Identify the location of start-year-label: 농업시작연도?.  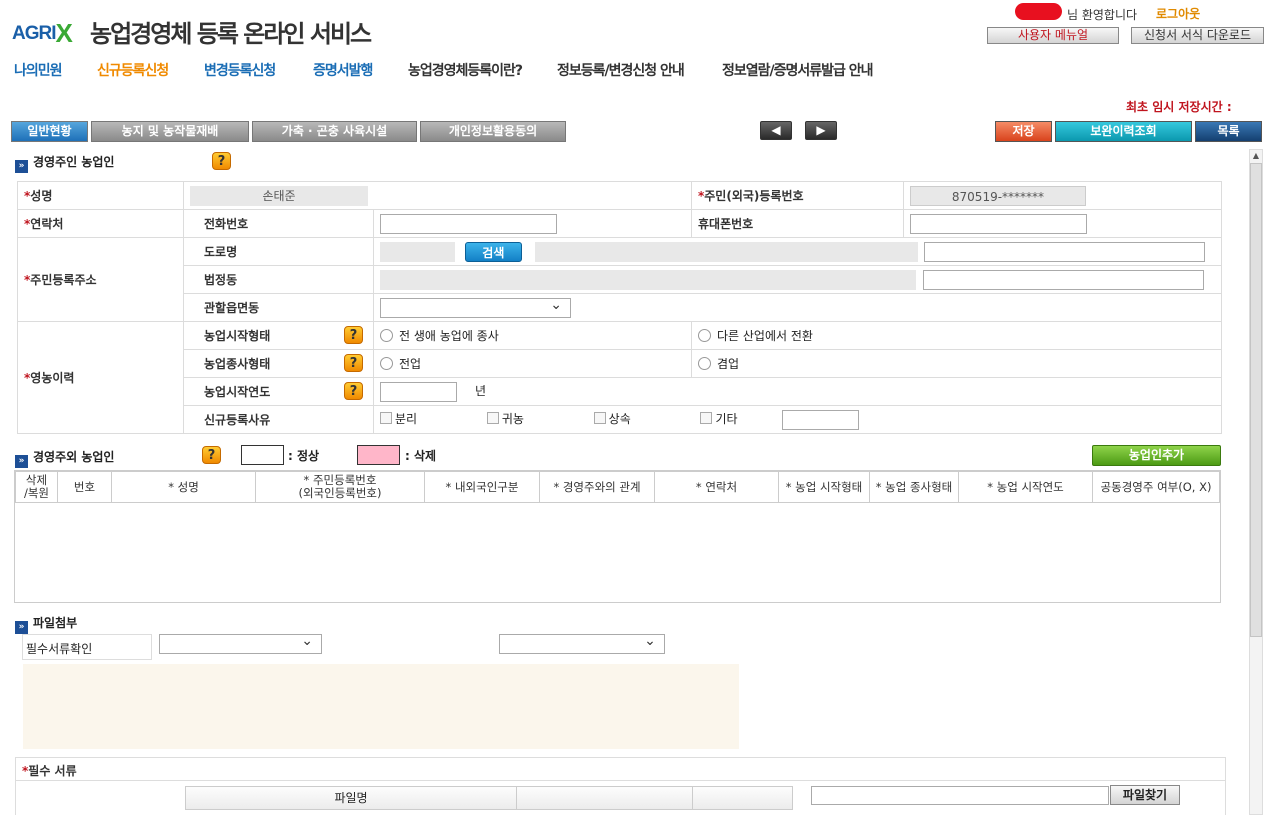
(278, 391).